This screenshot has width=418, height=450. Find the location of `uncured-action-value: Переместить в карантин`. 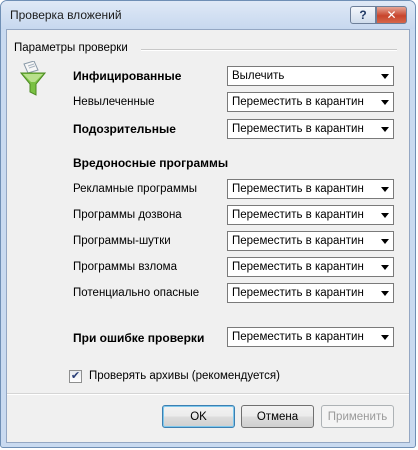

uncured-action-value: Переместить в карантин is located at coordinates (298, 102).